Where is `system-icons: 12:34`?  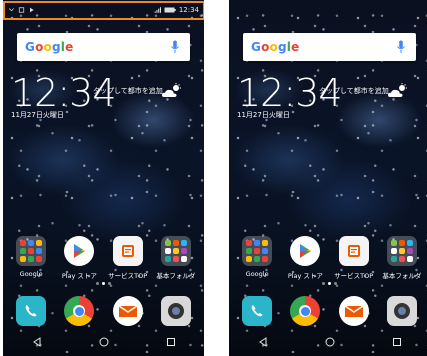 system-icons: 12:34 is located at coordinates (176, 10).